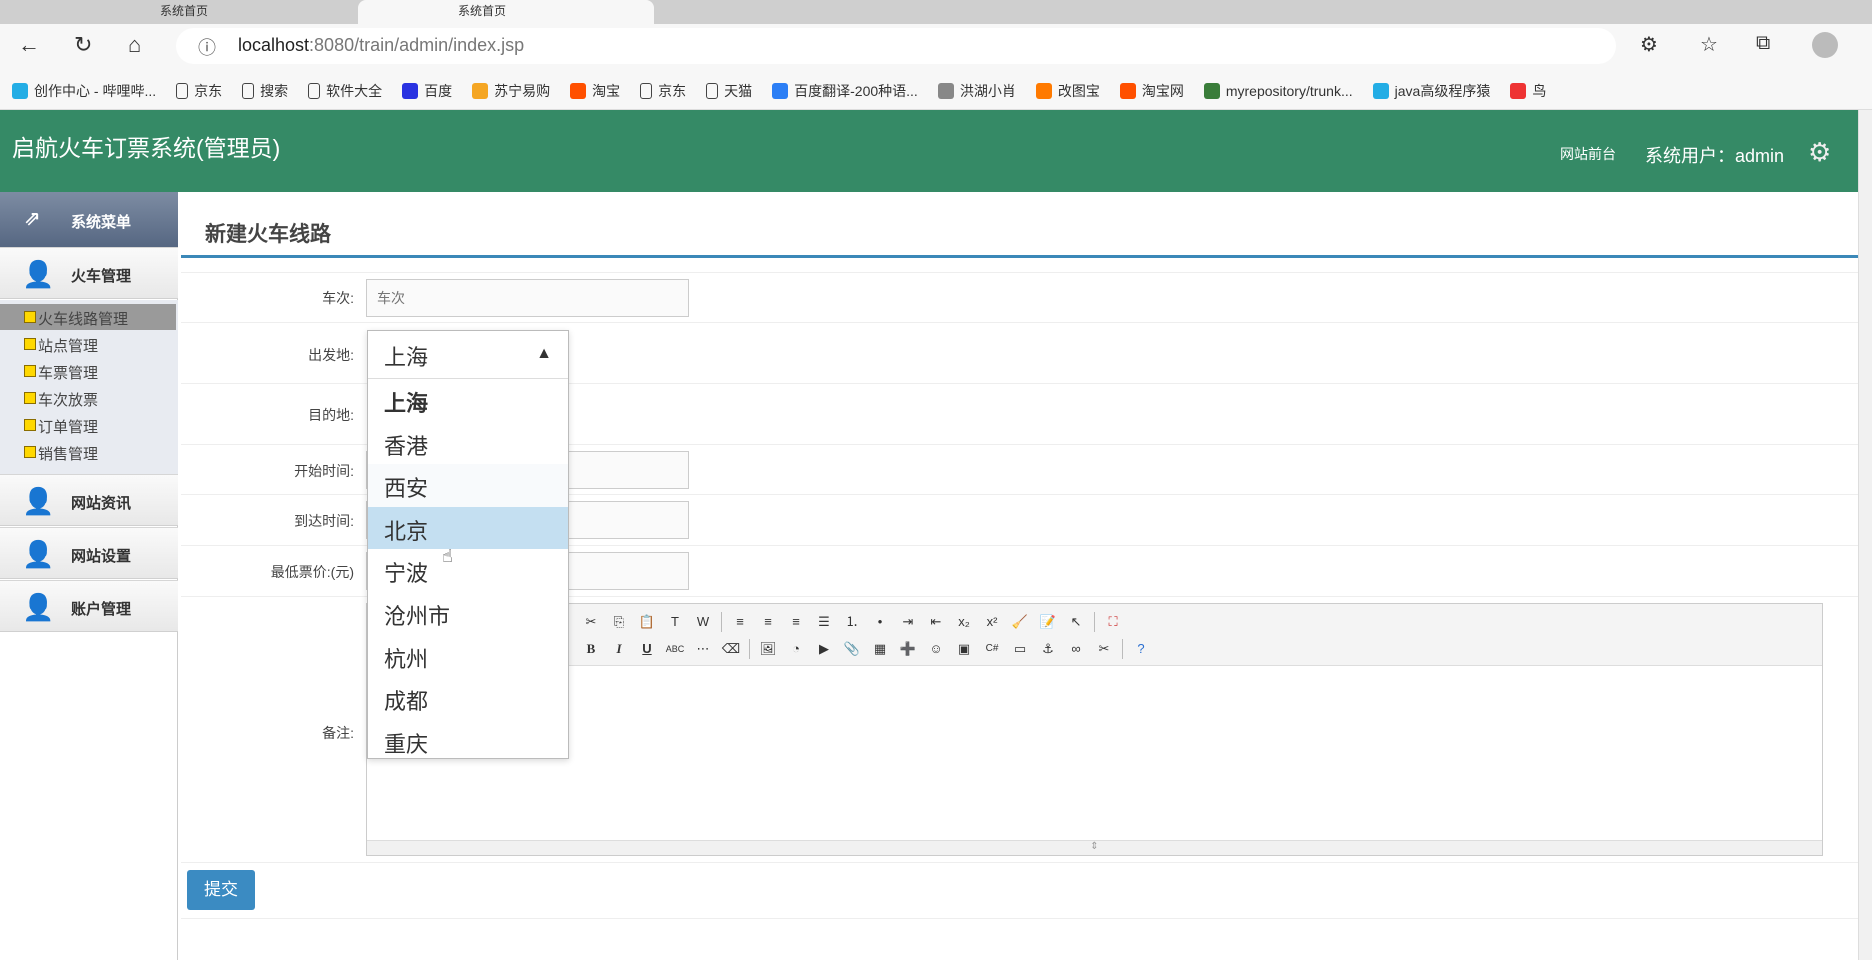 The height and width of the screenshot is (960, 1872). Describe the element at coordinates (89, 606) in the screenshot. I see `sidebar-group-account: 👤 账户管理` at that location.